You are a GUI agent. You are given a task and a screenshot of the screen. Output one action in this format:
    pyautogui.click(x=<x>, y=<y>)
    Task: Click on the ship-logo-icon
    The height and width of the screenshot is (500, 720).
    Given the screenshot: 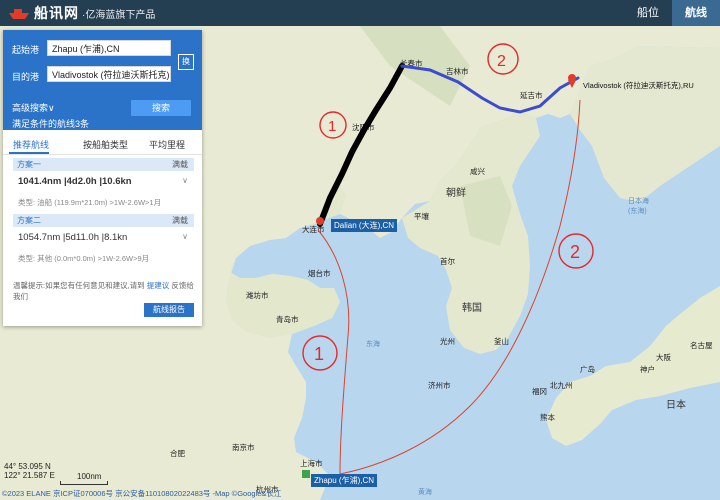 What is the action you would take?
    pyautogui.click(x=19, y=13)
    